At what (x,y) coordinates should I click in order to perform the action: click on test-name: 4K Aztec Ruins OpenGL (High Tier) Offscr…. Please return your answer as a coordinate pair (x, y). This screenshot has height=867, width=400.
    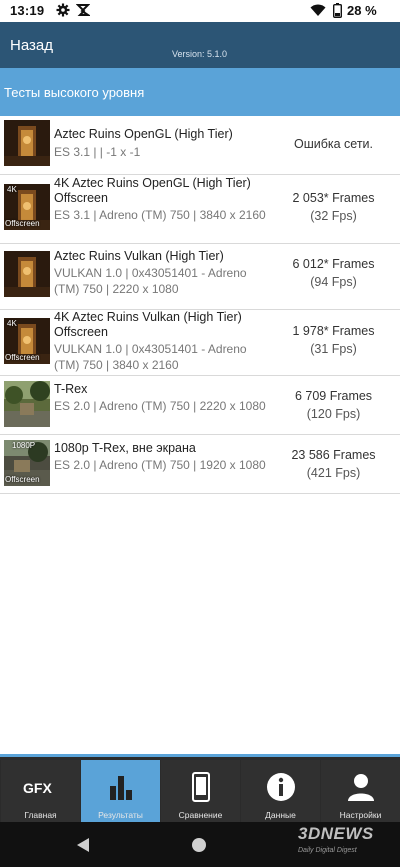
    Looking at the image, I should click on (152, 190).